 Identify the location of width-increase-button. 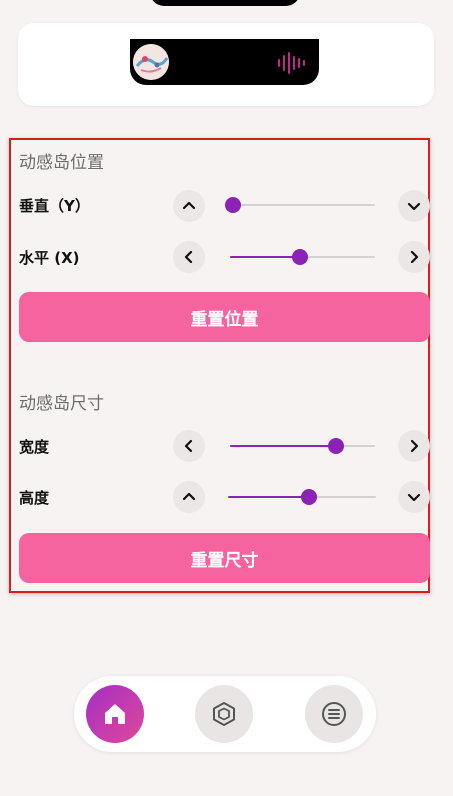
(414, 446).